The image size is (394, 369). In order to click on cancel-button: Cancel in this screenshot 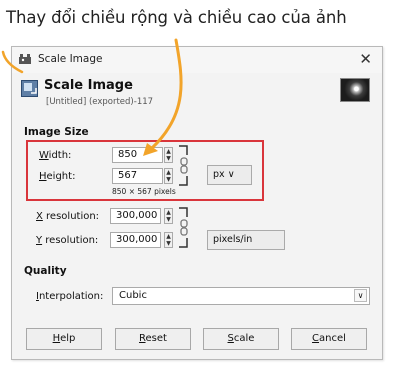, I will do `click(329, 339)`.